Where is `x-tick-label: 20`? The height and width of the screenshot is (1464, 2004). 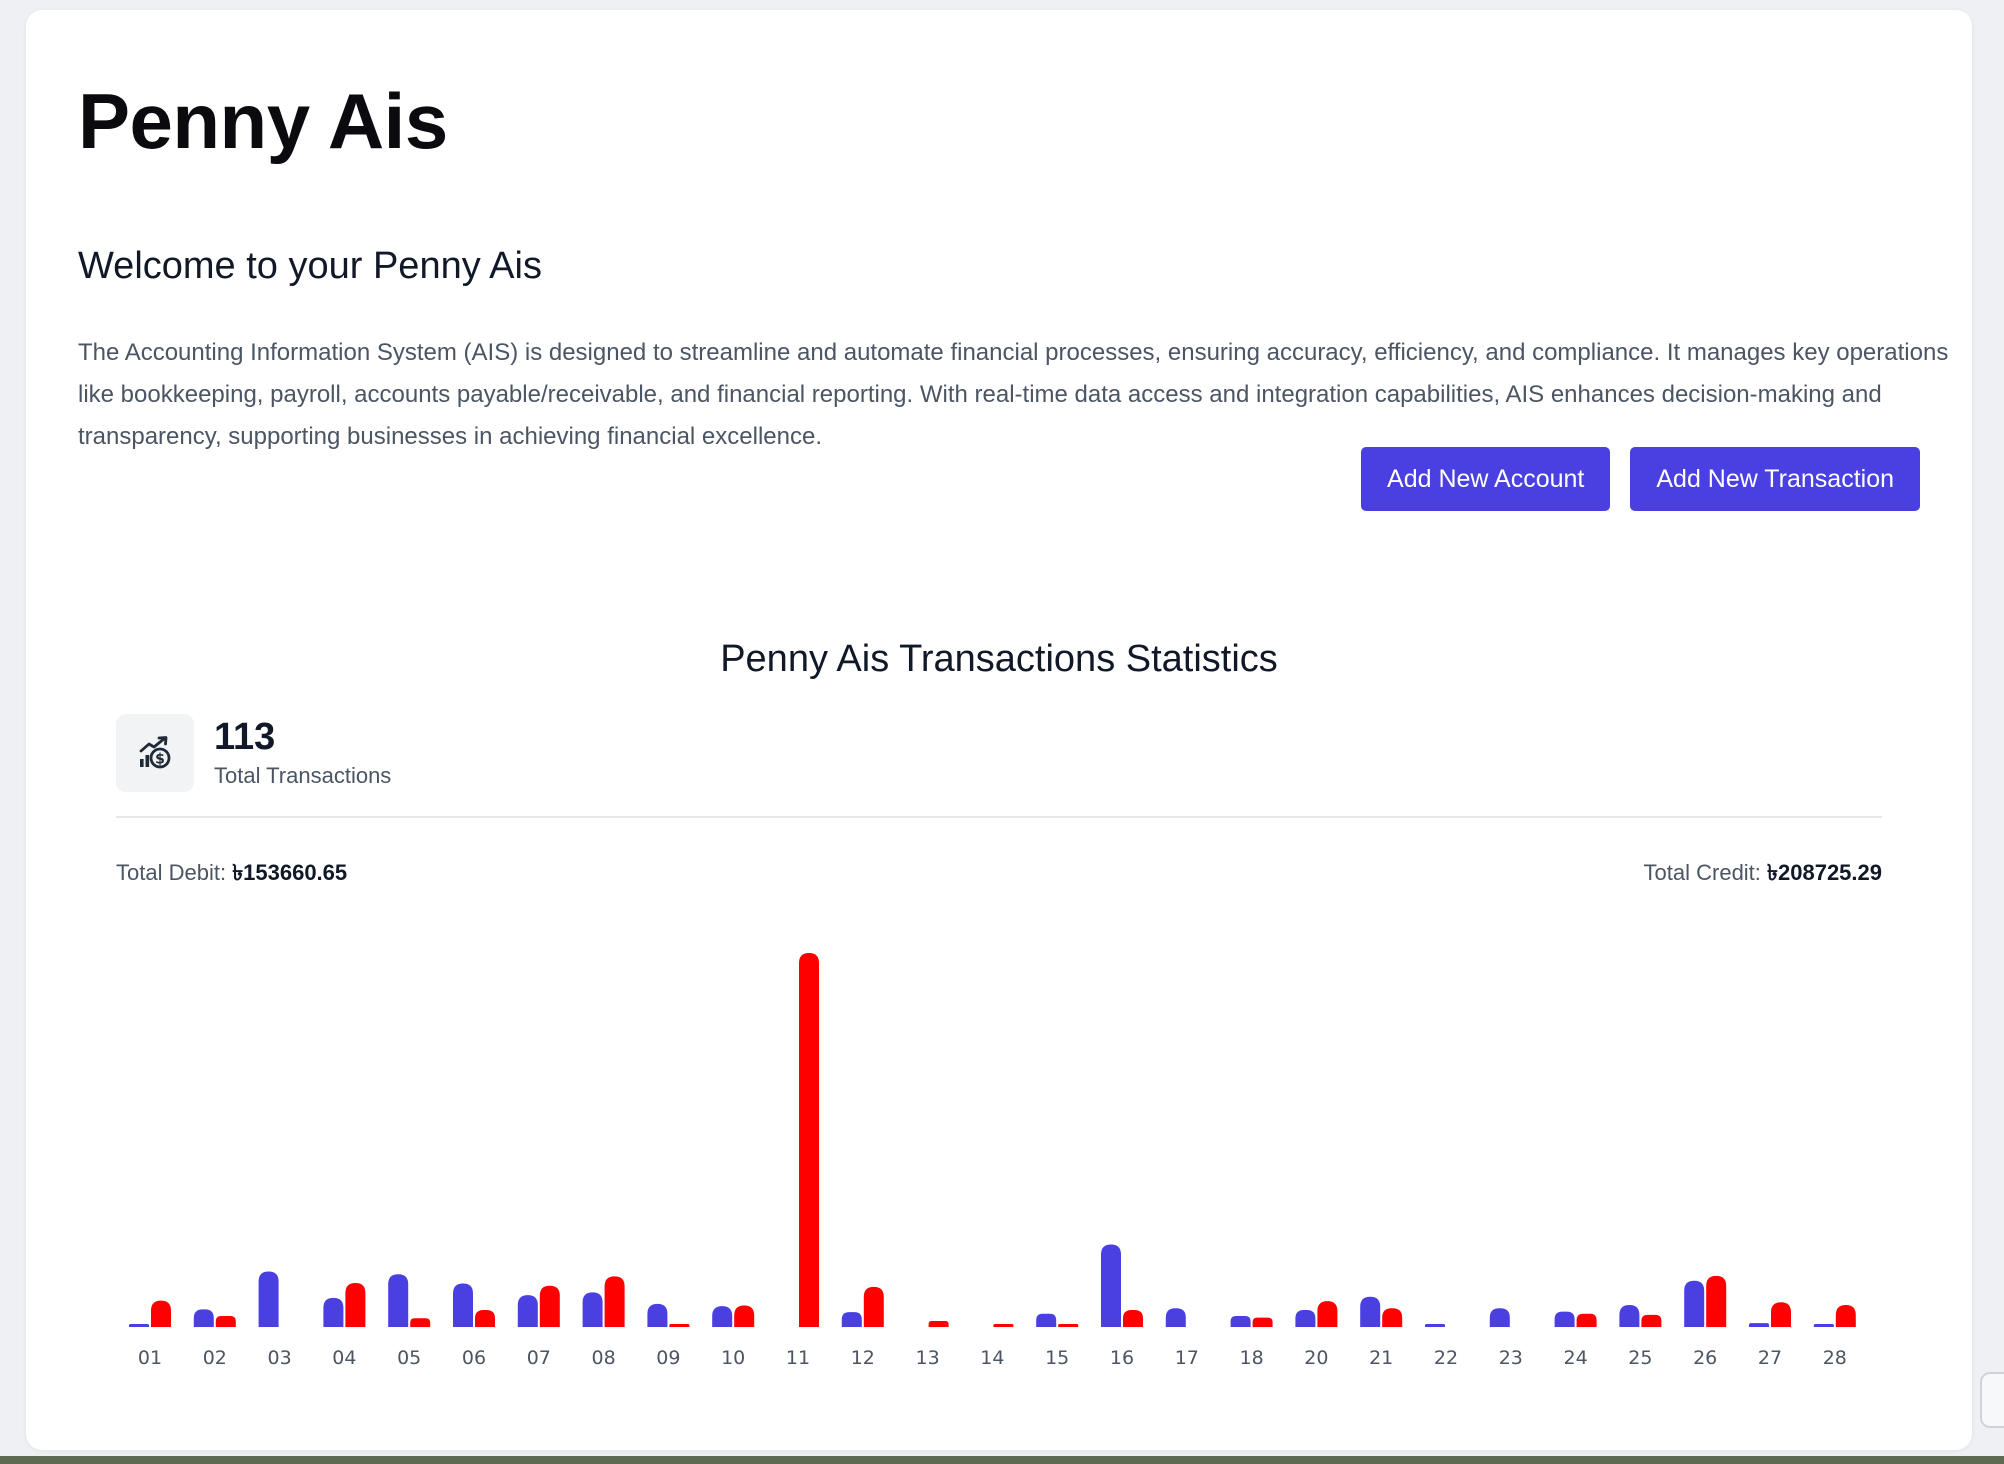 x-tick-label: 20 is located at coordinates (1316, 1358).